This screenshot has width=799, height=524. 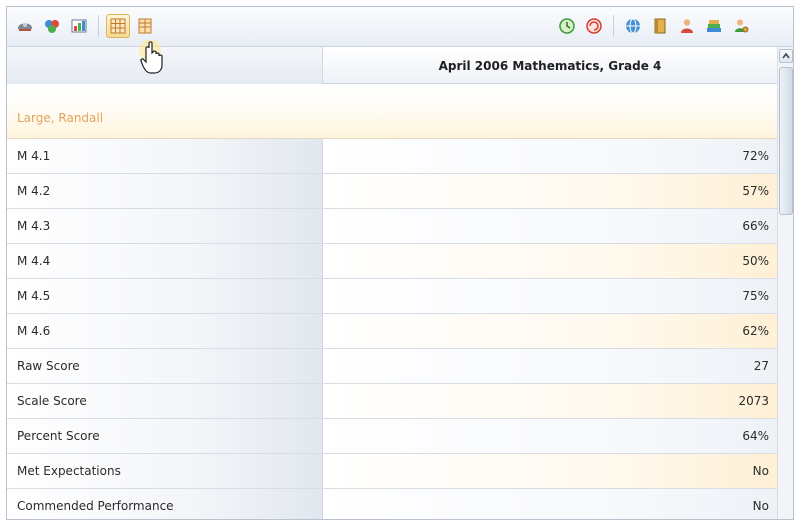 I want to click on blue-globe-icon, so click(x=633, y=26).